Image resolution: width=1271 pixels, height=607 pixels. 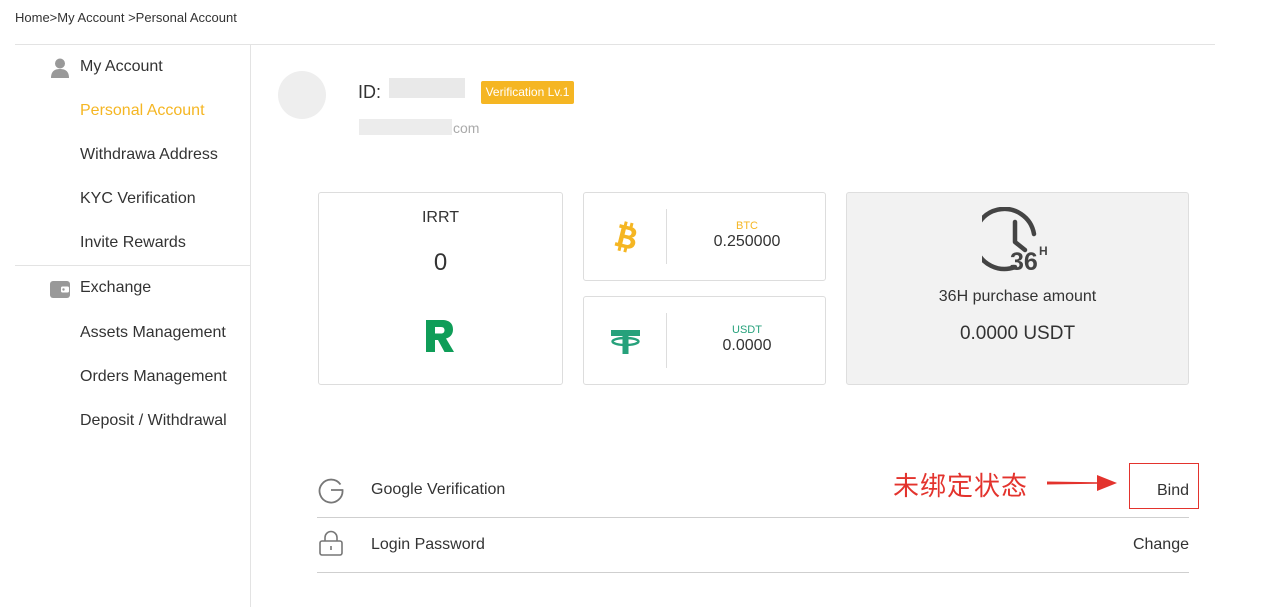 What do you see at coordinates (60, 68) in the screenshot?
I see `user-icon` at bounding box center [60, 68].